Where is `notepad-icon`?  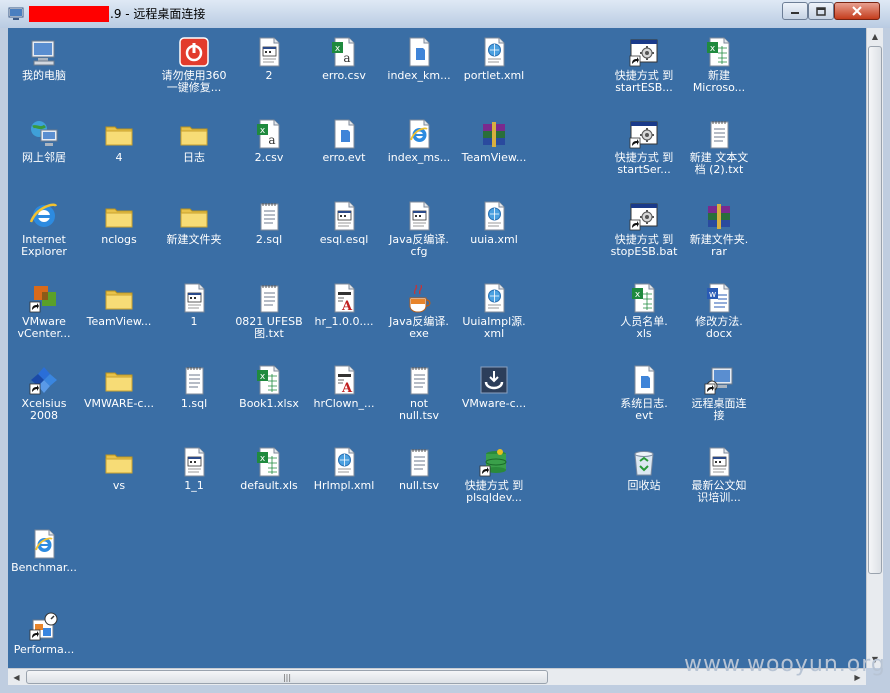 notepad-icon is located at coordinates (419, 381).